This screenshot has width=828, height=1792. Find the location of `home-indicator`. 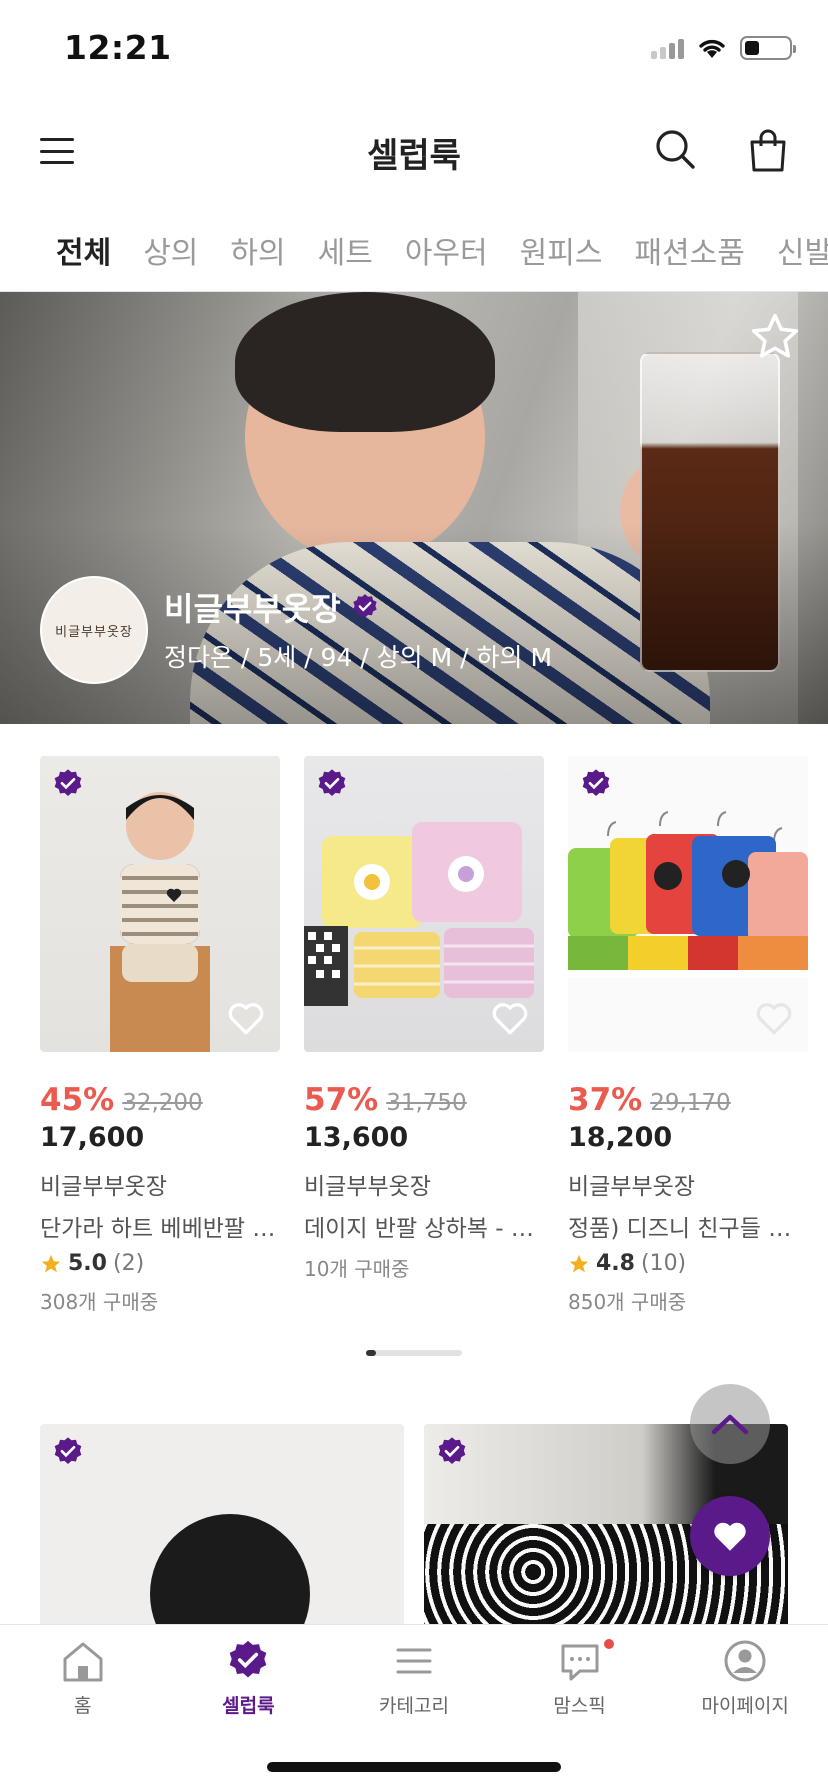

home-indicator is located at coordinates (414, 1767).